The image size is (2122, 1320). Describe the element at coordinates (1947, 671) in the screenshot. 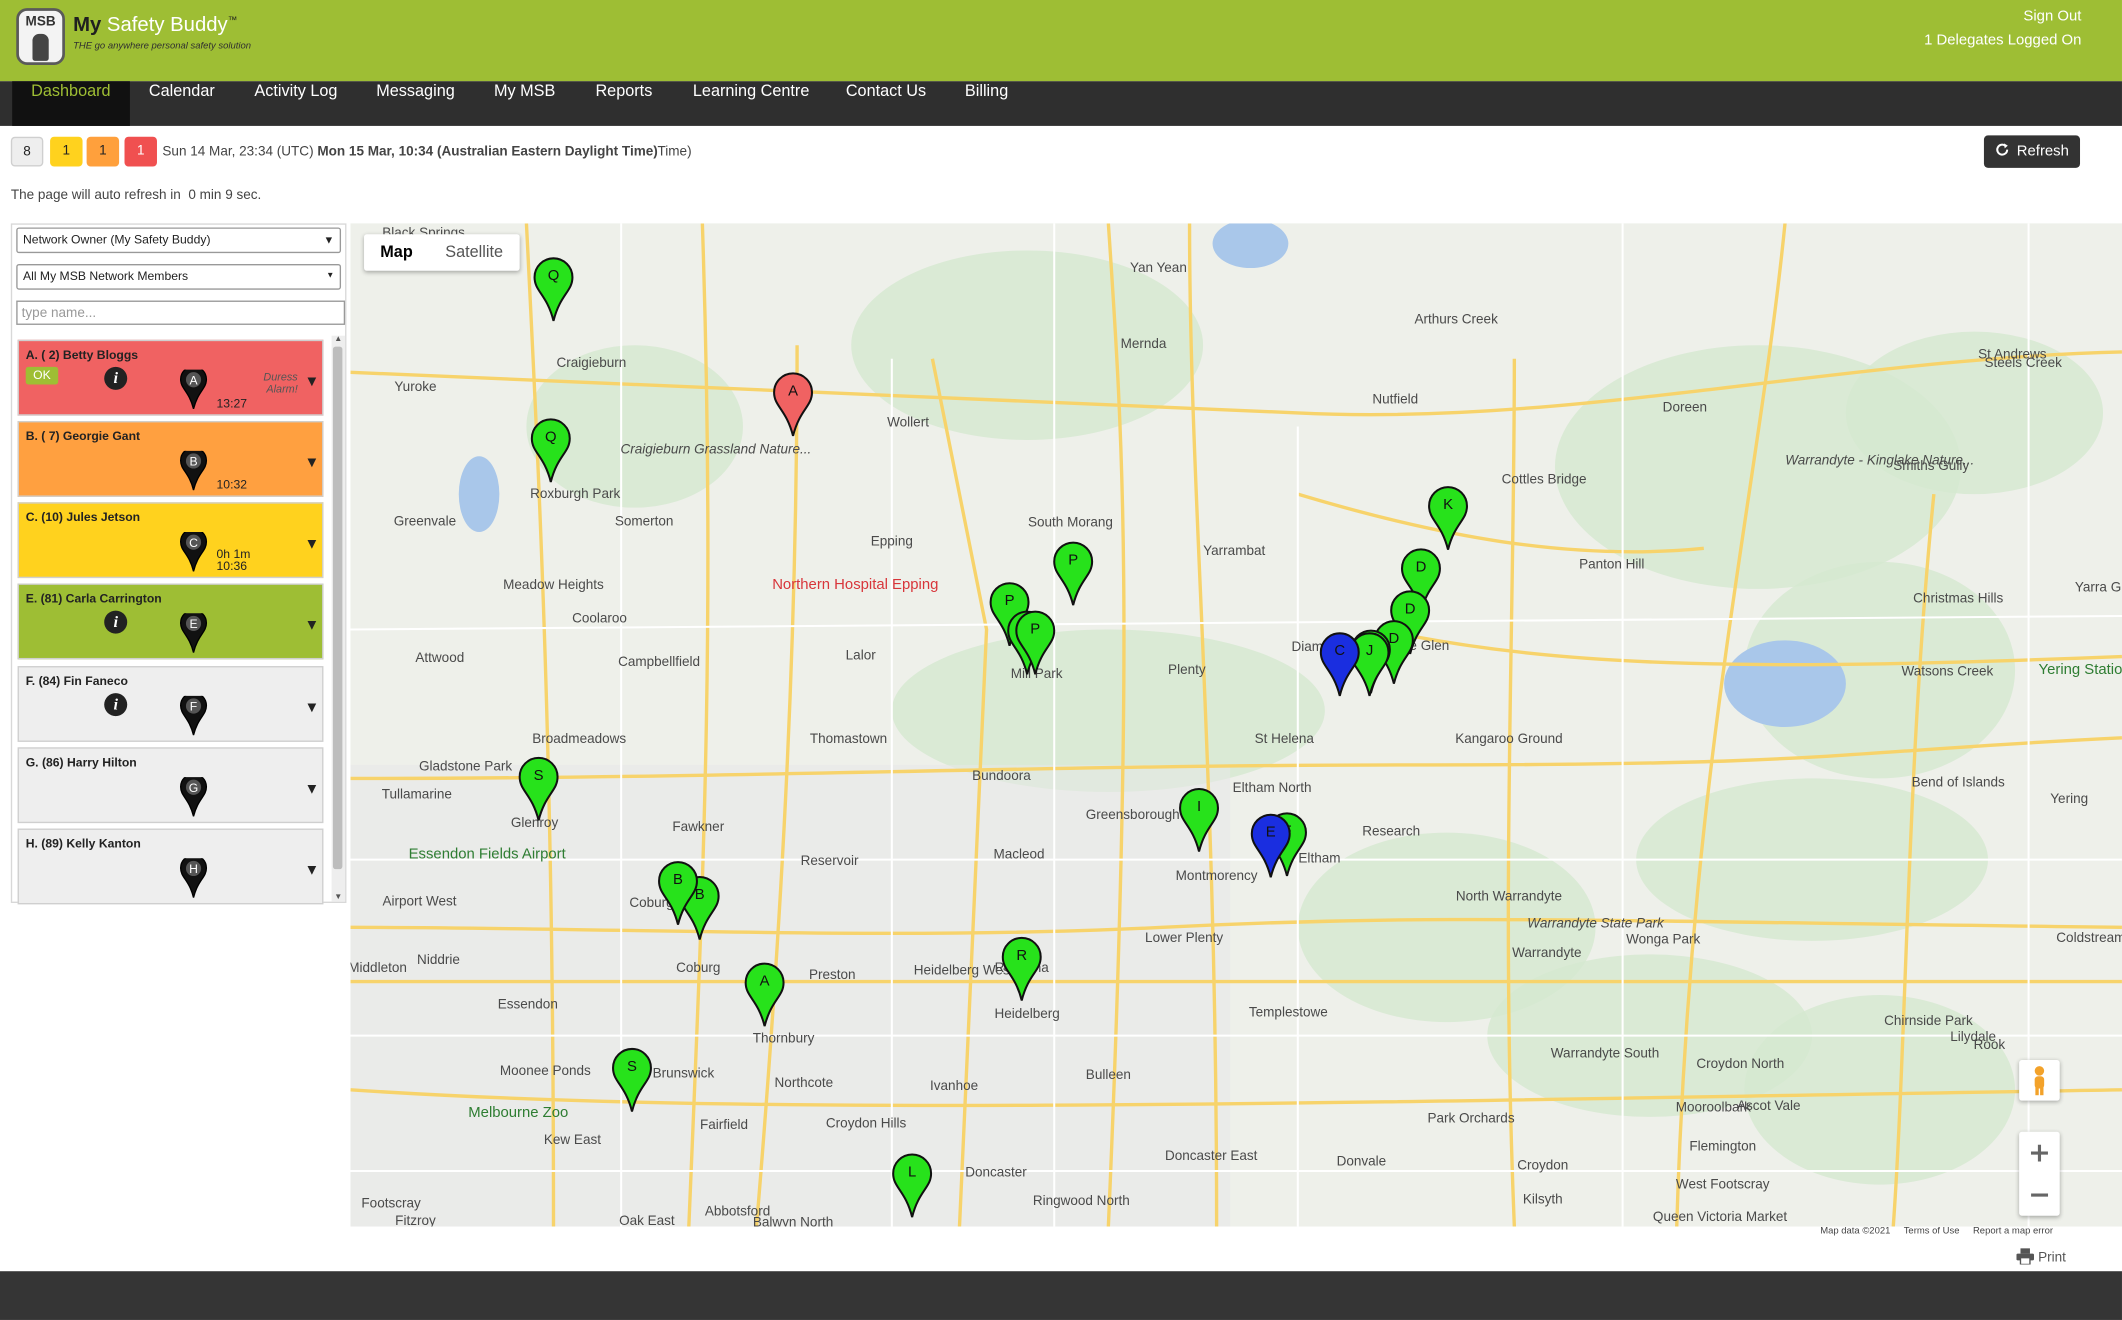

I see `place-label: Watsons Creek` at that location.